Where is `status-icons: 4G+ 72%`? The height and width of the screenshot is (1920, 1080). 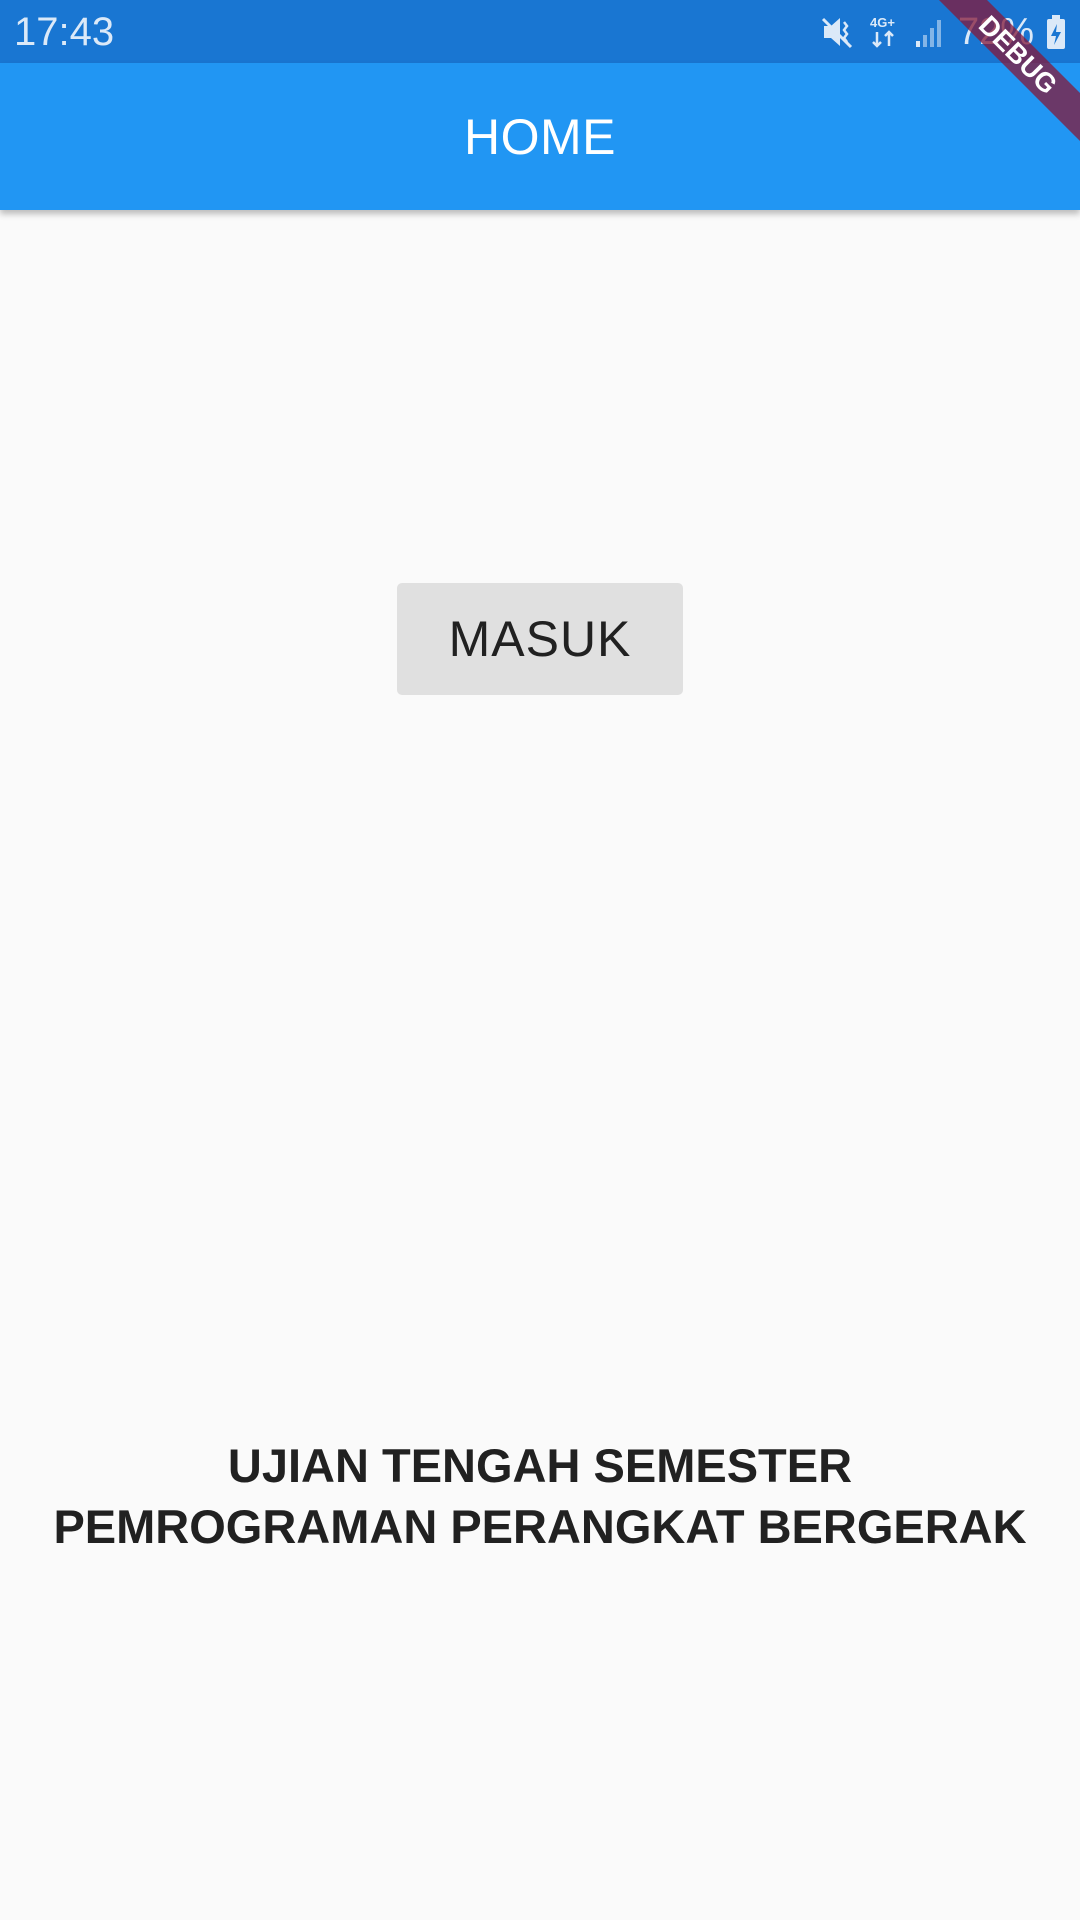 status-icons: 4G+ 72% is located at coordinates (943, 32).